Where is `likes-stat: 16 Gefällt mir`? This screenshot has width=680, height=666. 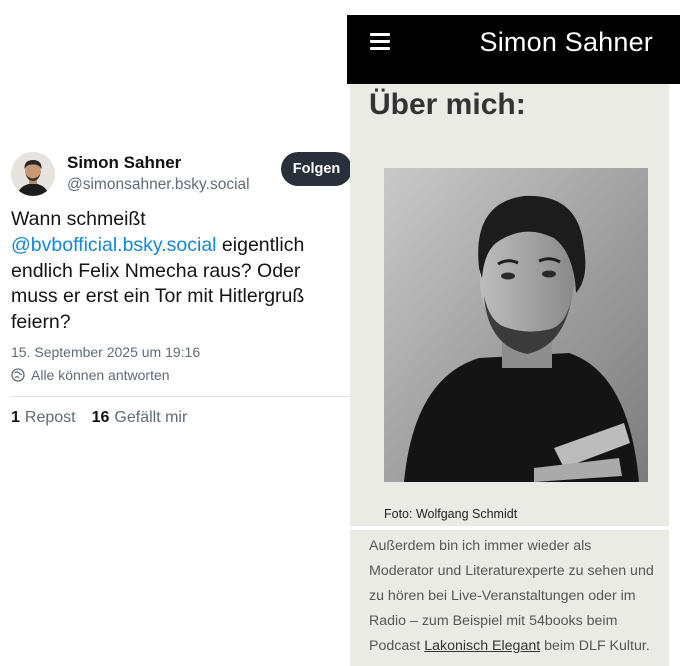
likes-stat: 16 Gefällt mir is located at coordinates (140, 418).